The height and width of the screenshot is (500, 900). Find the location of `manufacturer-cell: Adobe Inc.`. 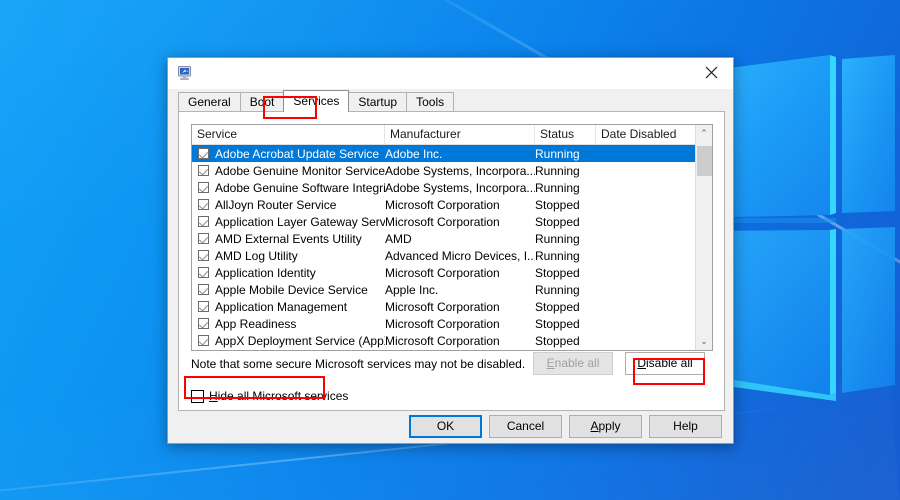

manufacturer-cell: Adobe Inc. is located at coordinates (414, 153).